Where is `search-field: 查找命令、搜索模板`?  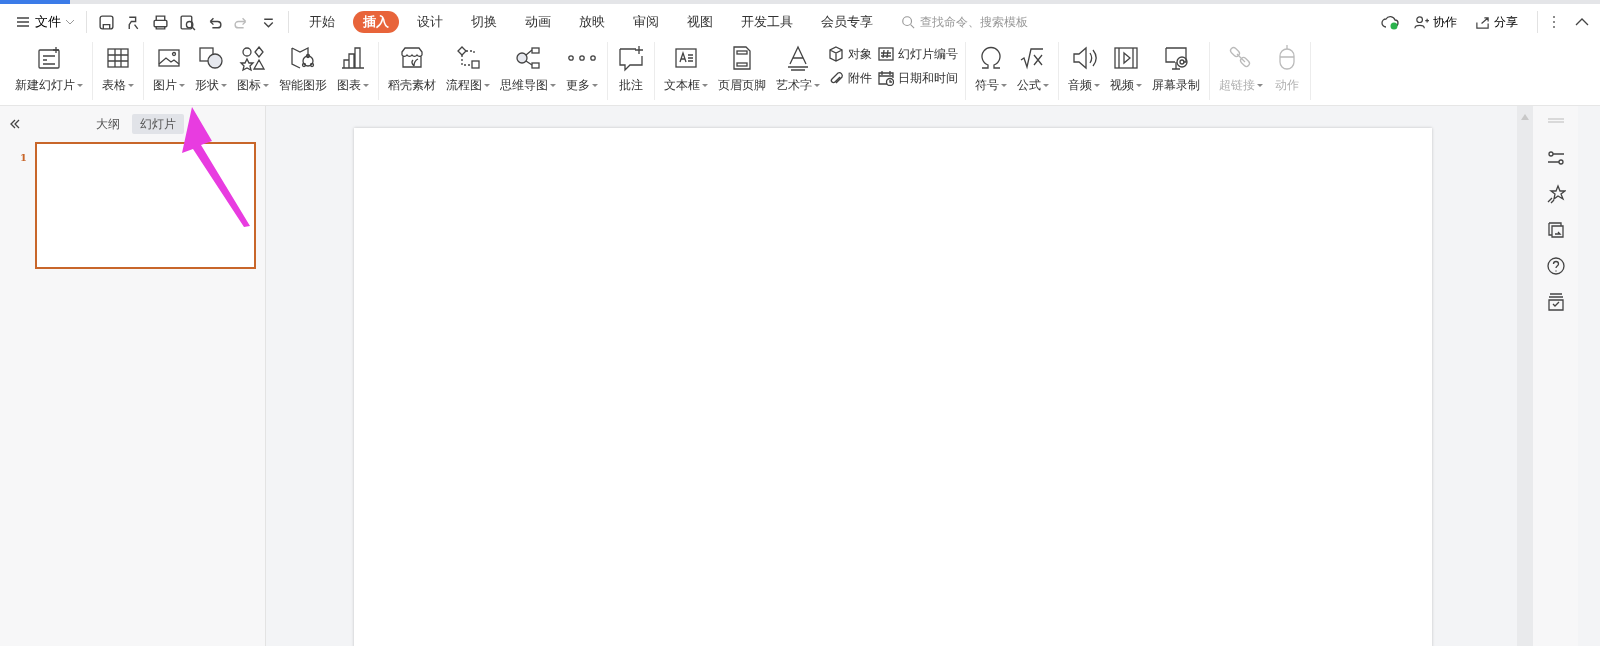 search-field: 查找命令、搜索模板 is located at coordinates (979, 22).